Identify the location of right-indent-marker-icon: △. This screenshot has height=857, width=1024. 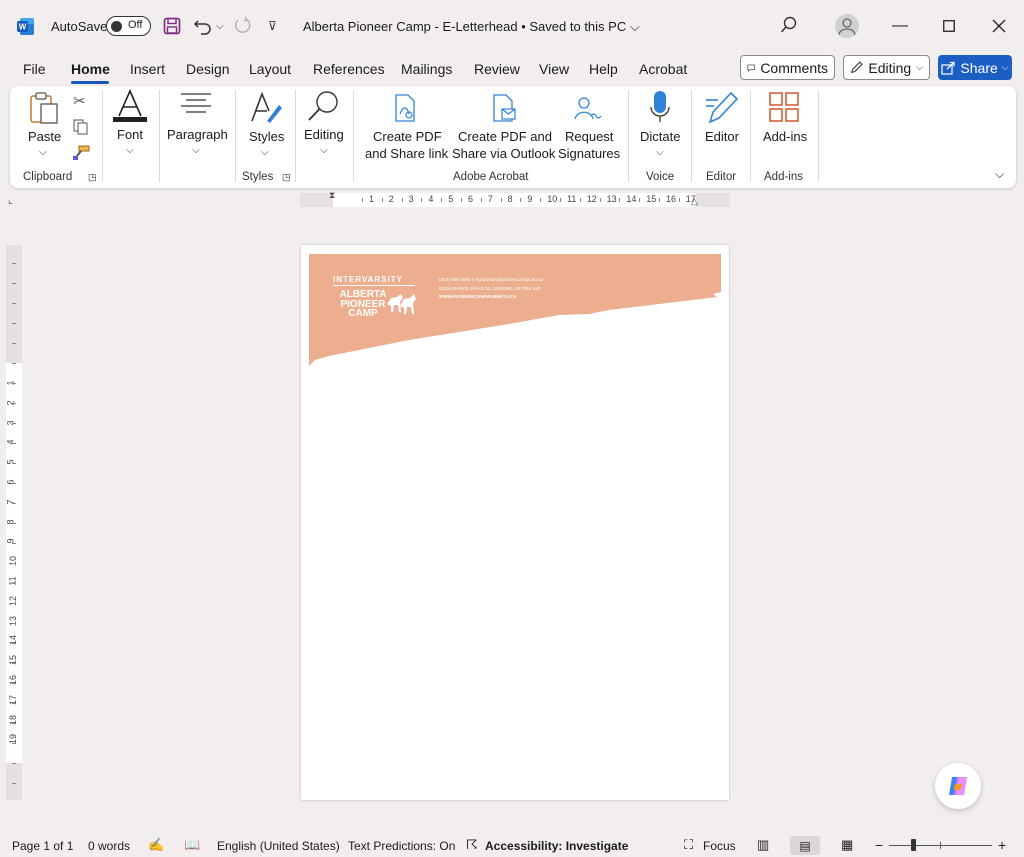
(694, 201).